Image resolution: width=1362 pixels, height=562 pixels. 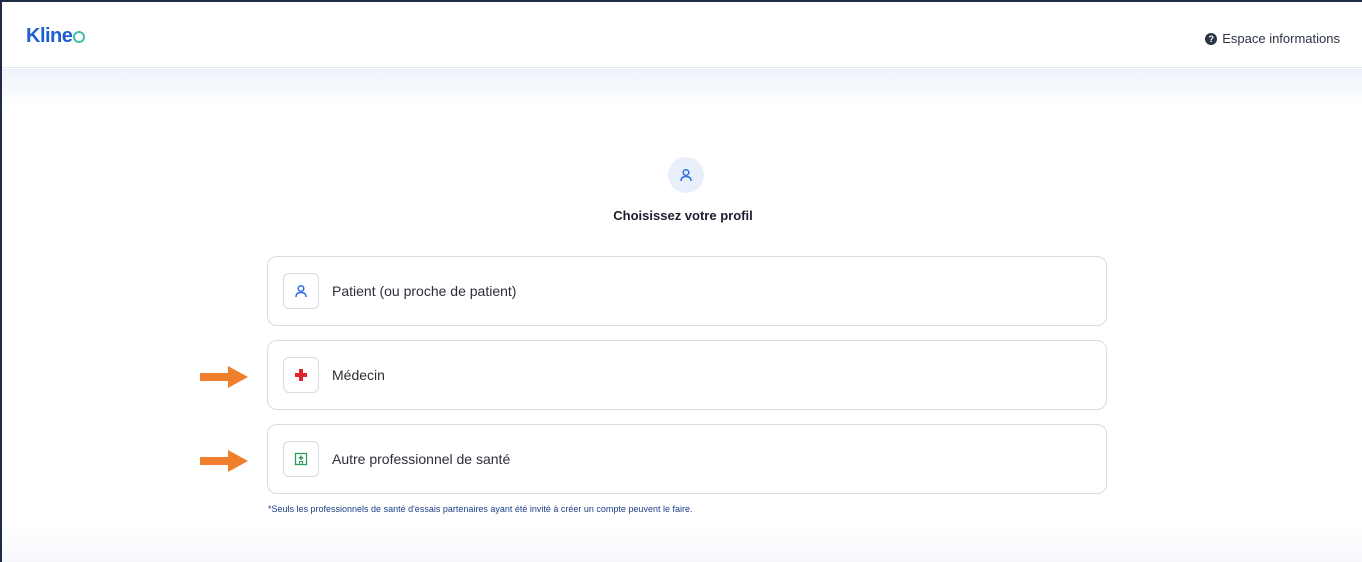 I want to click on page-title: Choisissez votre profil, so click(x=683, y=215).